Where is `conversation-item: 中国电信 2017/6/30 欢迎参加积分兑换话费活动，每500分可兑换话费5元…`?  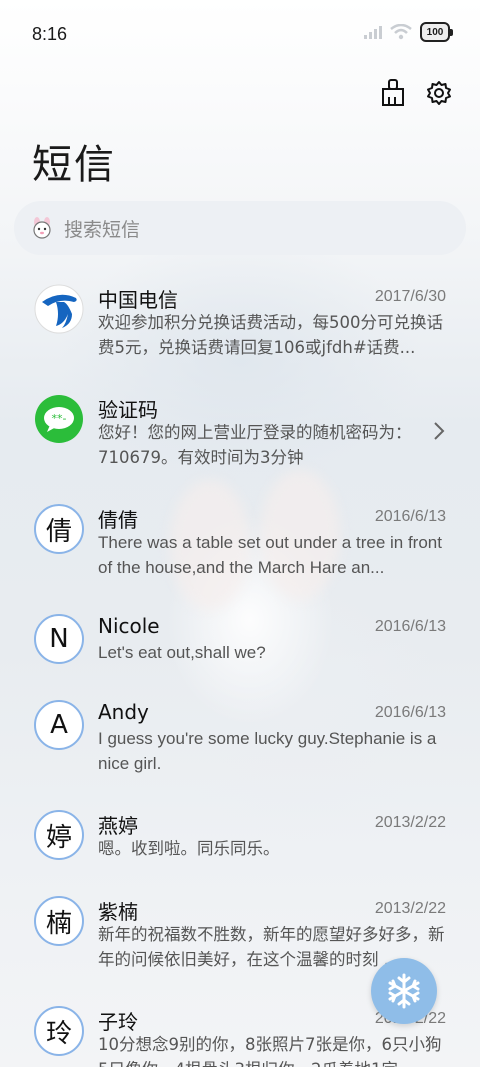
conversation-item: 中国电信 2017/6/30 欢迎参加积分兑换话费活动，每500分可兑换话费5元… is located at coordinates (240, 325).